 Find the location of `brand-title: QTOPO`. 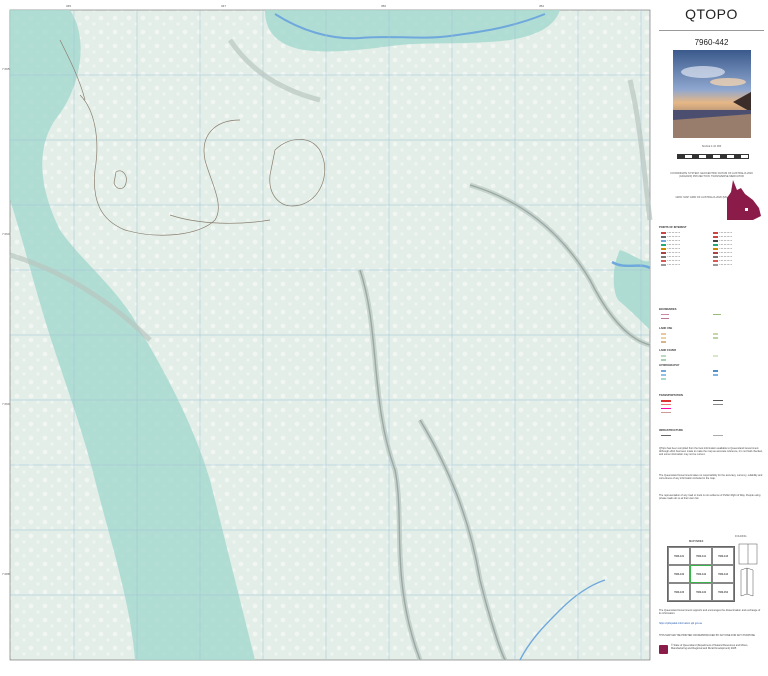

brand-title: QTOPO is located at coordinates (711, 14).